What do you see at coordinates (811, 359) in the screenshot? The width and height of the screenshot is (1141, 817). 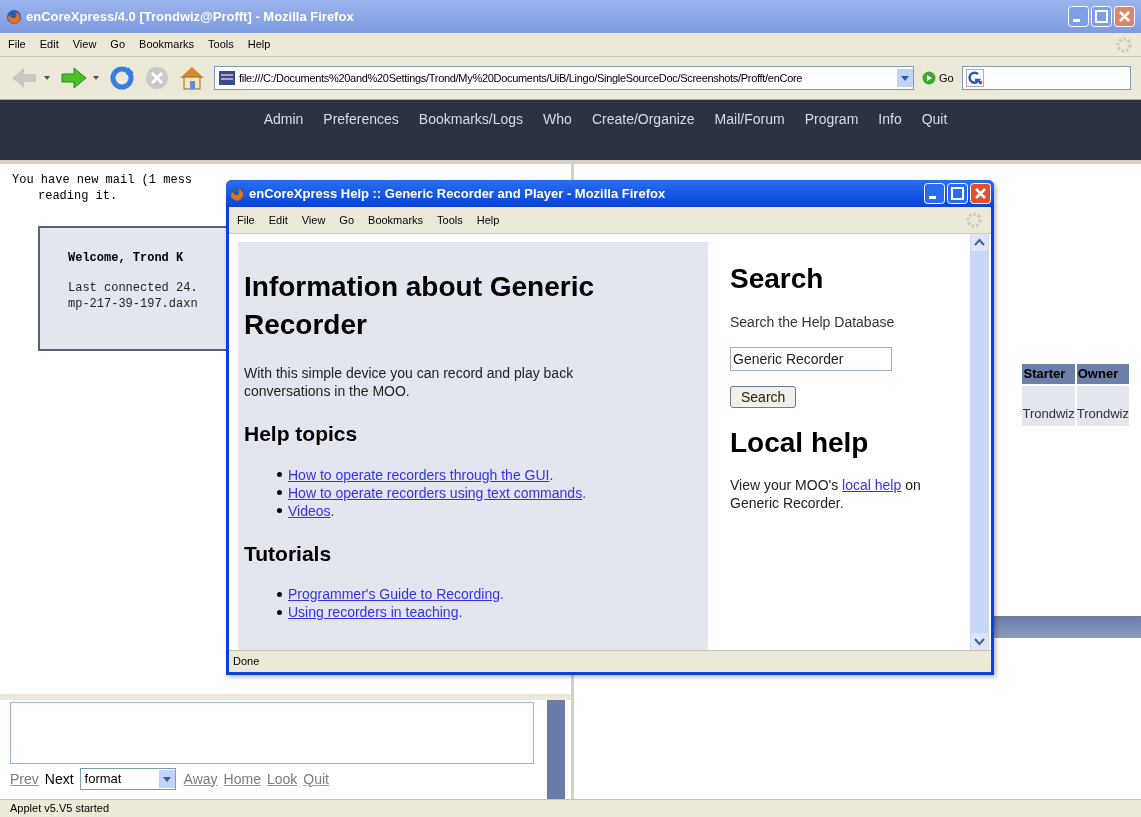 I see `search-field: Generic Recorder` at bounding box center [811, 359].